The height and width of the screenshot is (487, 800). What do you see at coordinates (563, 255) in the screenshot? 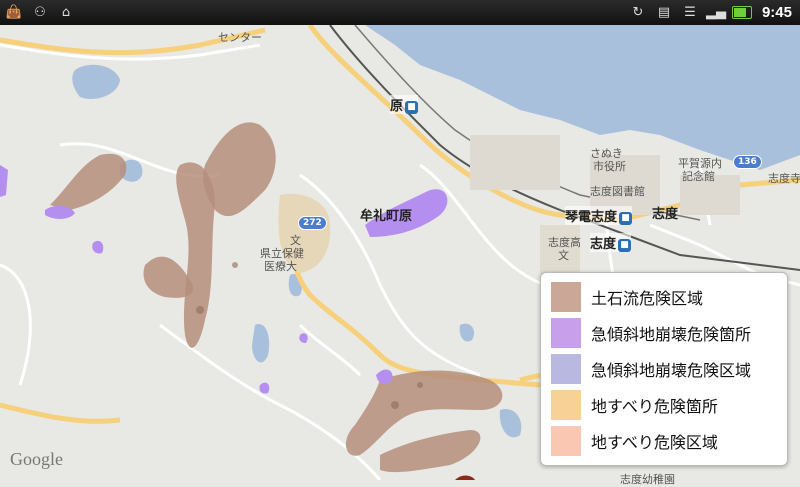
I see `map-label-bun-2: 文` at bounding box center [563, 255].